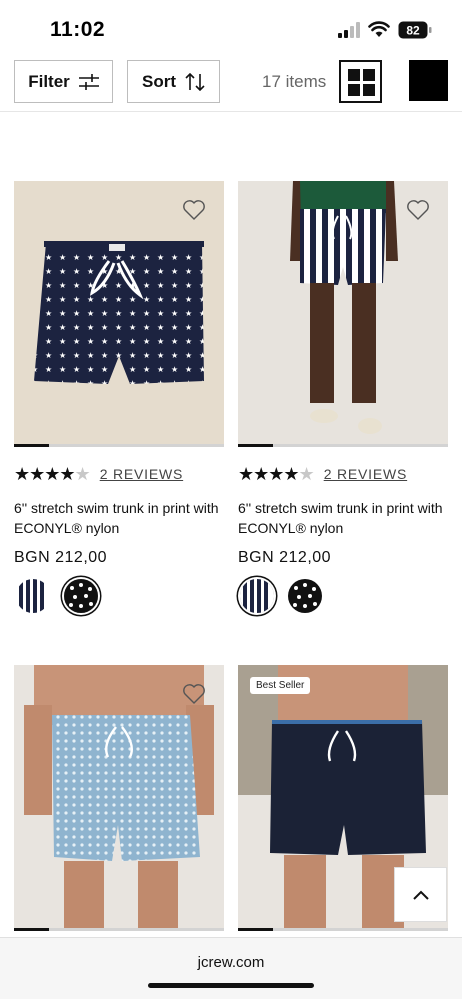 The width and height of the screenshot is (462, 999). I want to click on home-indicator, so click(231, 985).